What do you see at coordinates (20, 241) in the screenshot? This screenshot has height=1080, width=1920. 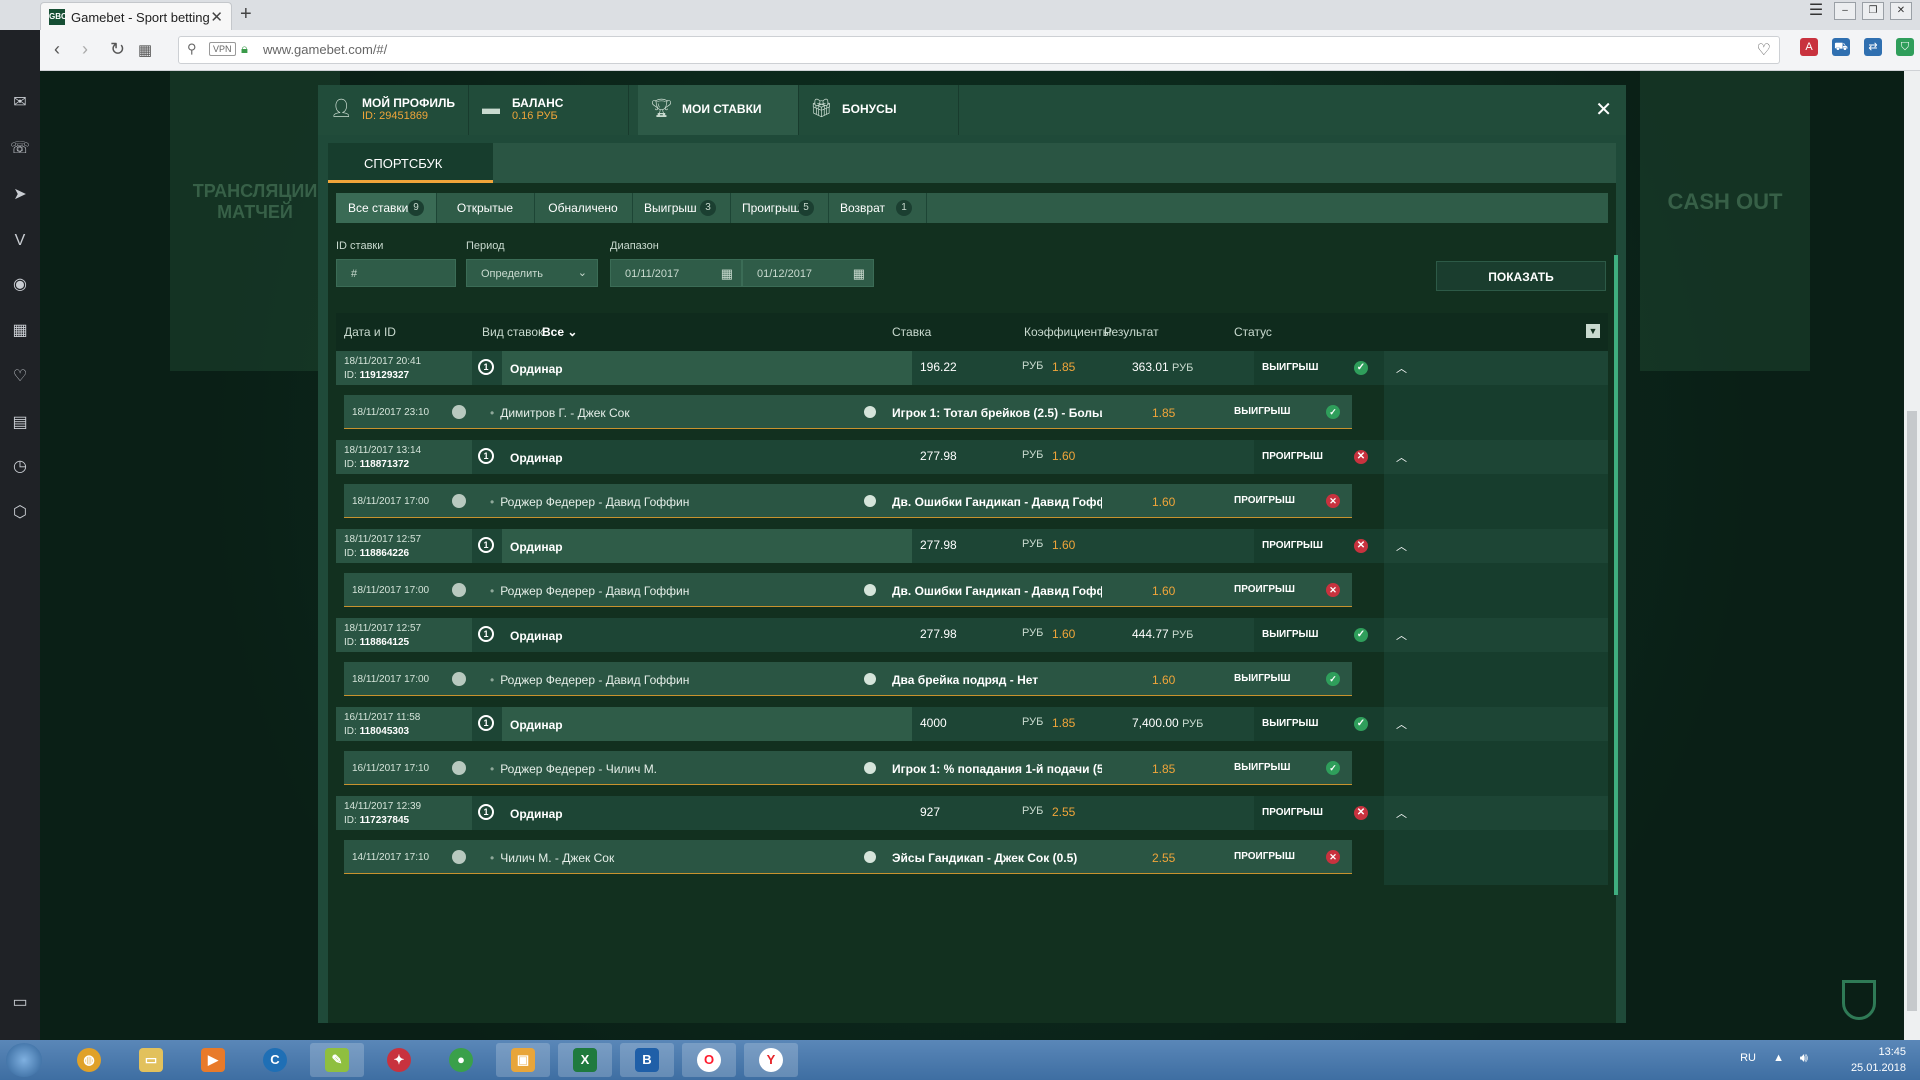 I see `vk-icon: V` at bounding box center [20, 241].